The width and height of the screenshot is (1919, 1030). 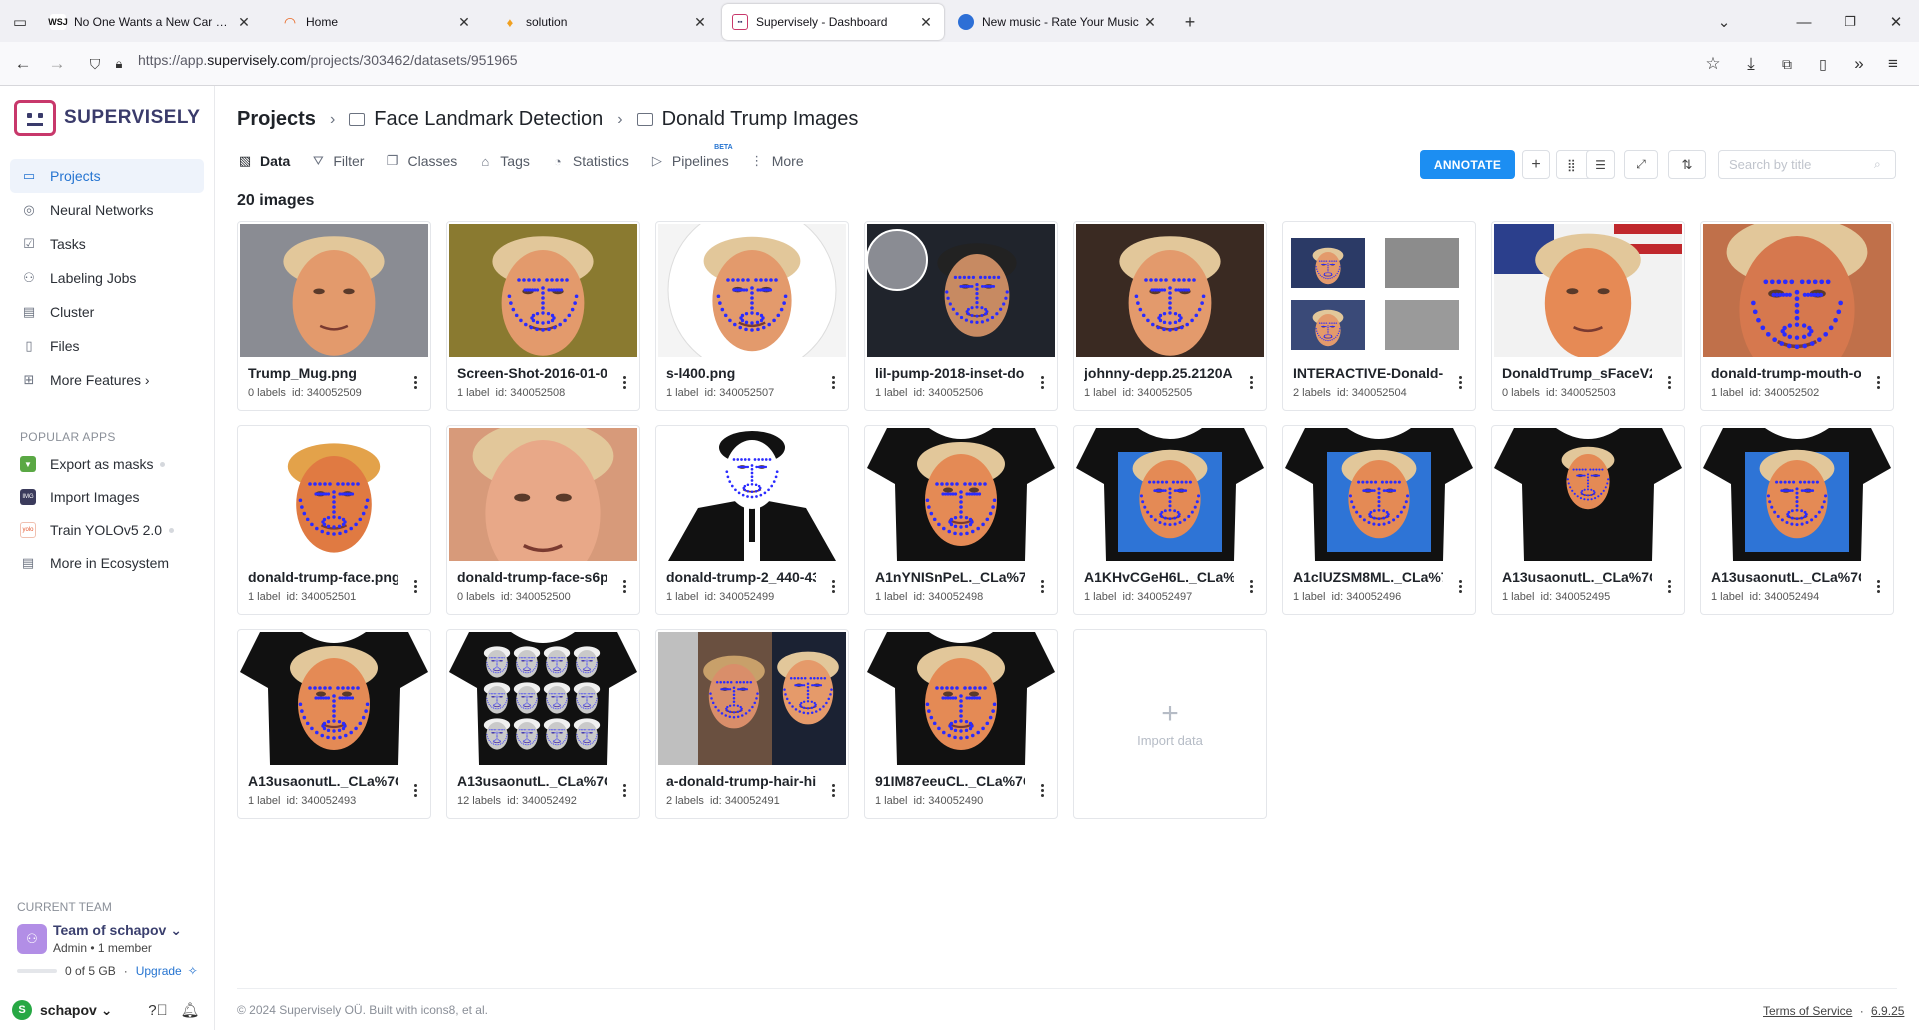 What do you see at coordinates (1850, 22) in the screenshot?
I see `restore-window-icon: ❐` at bounding box center [1850, 22].